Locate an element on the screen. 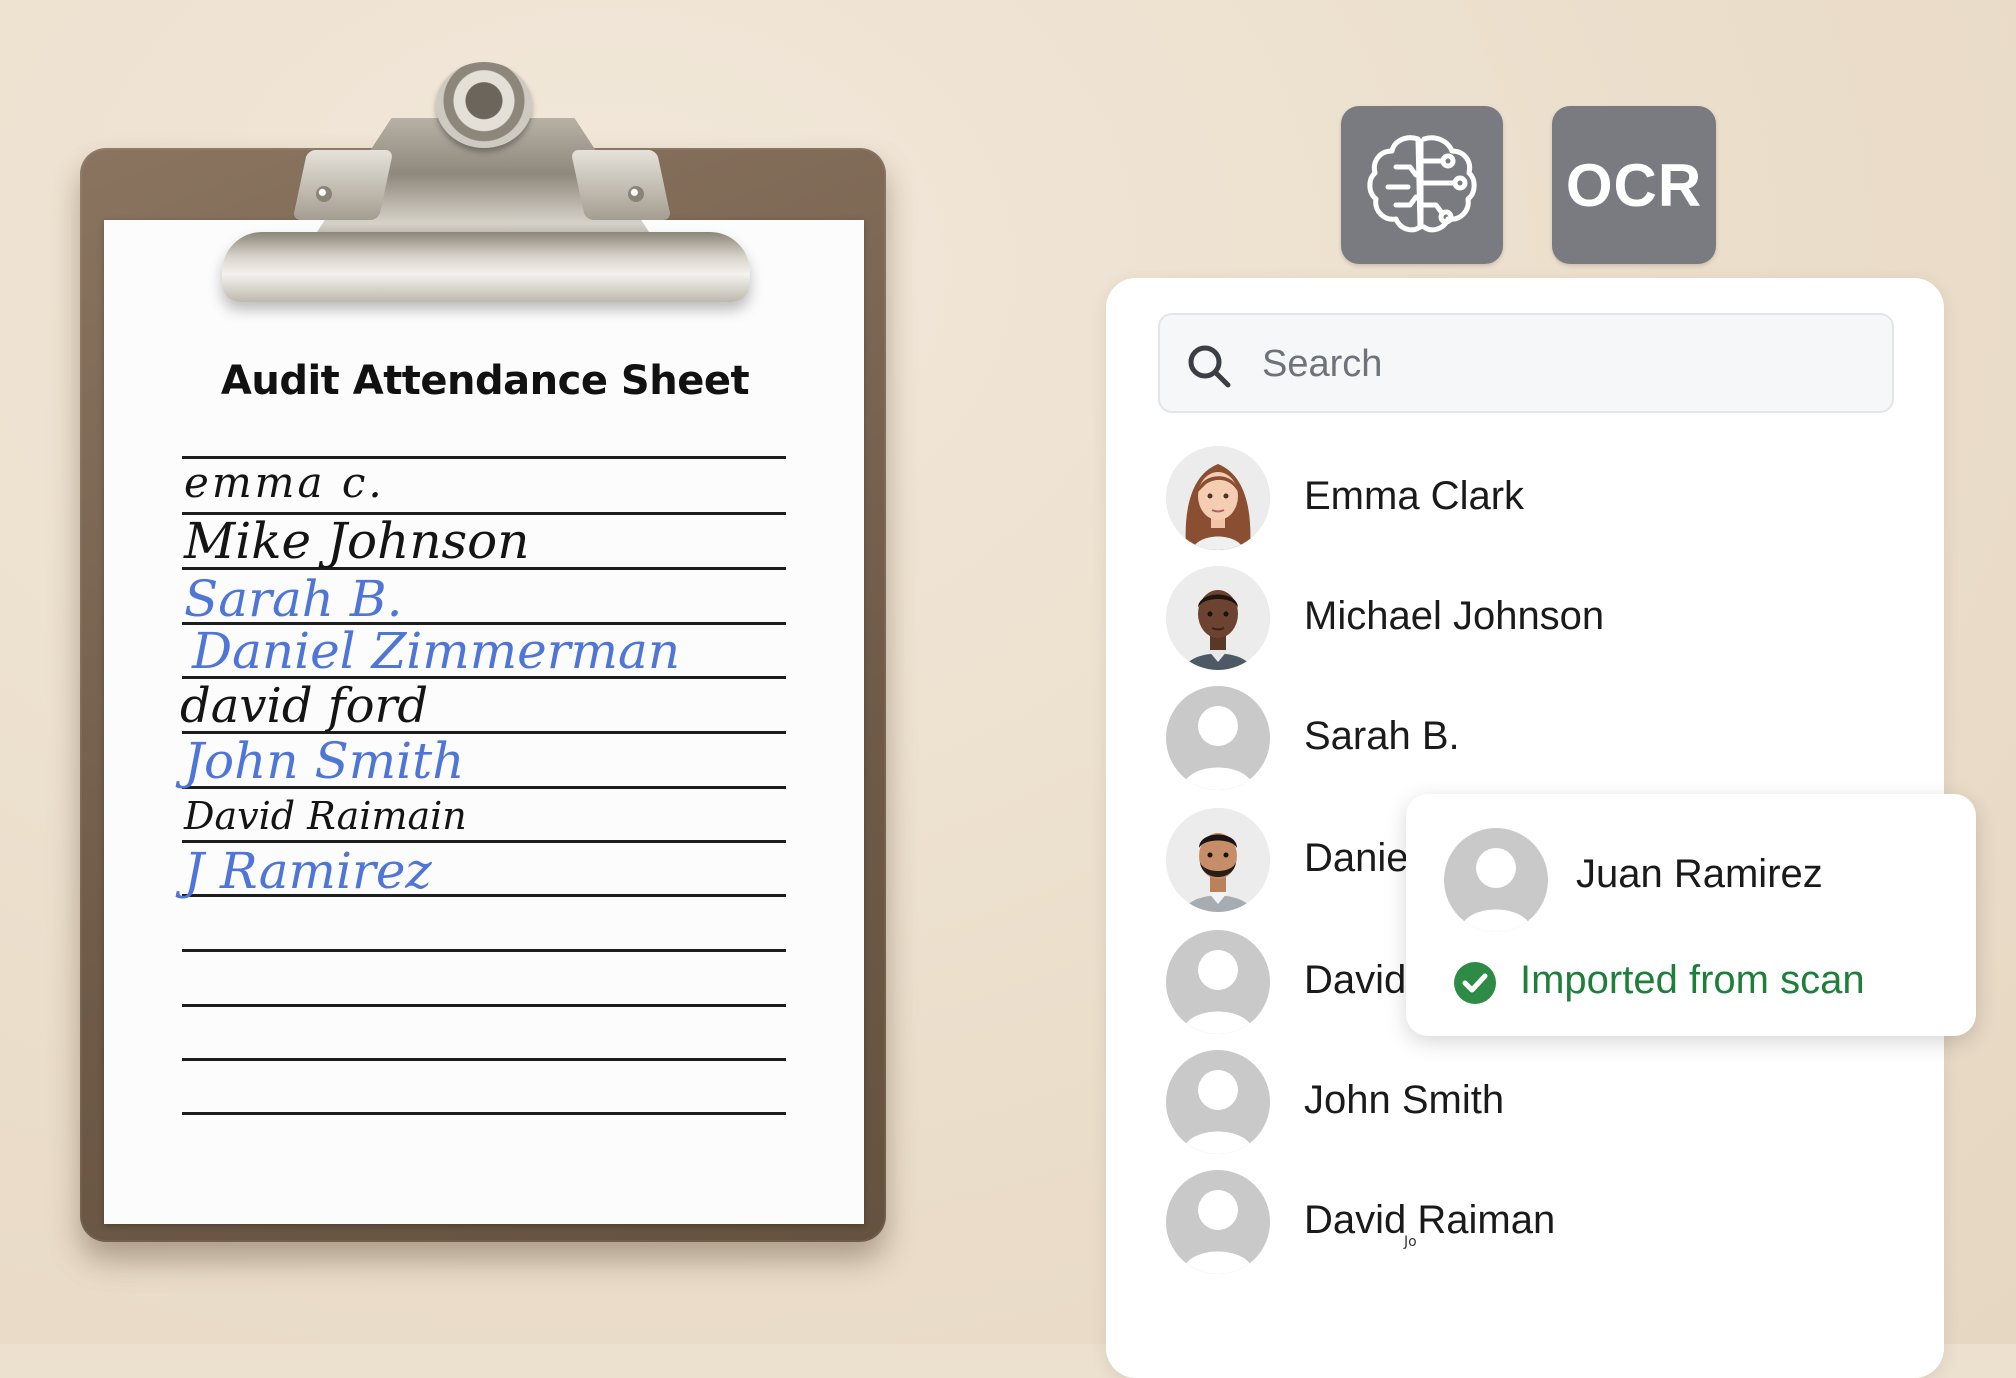 Image resolution: width=2016 pixels, height=1378 pixels. handwritten-signature: J Ramirez is located at coordinates (308, 871).